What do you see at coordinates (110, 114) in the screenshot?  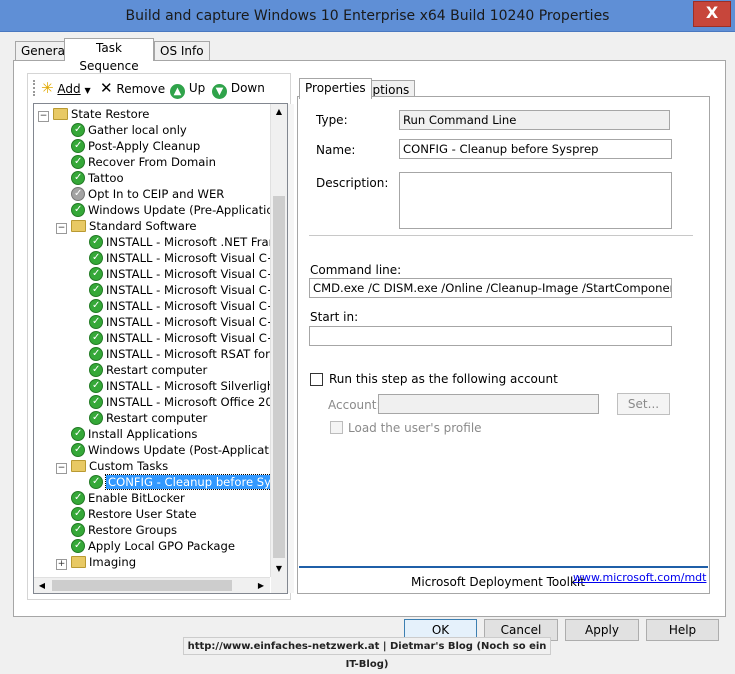 I see `tree-item-label: State Restore` at bounding box center [110, 114].